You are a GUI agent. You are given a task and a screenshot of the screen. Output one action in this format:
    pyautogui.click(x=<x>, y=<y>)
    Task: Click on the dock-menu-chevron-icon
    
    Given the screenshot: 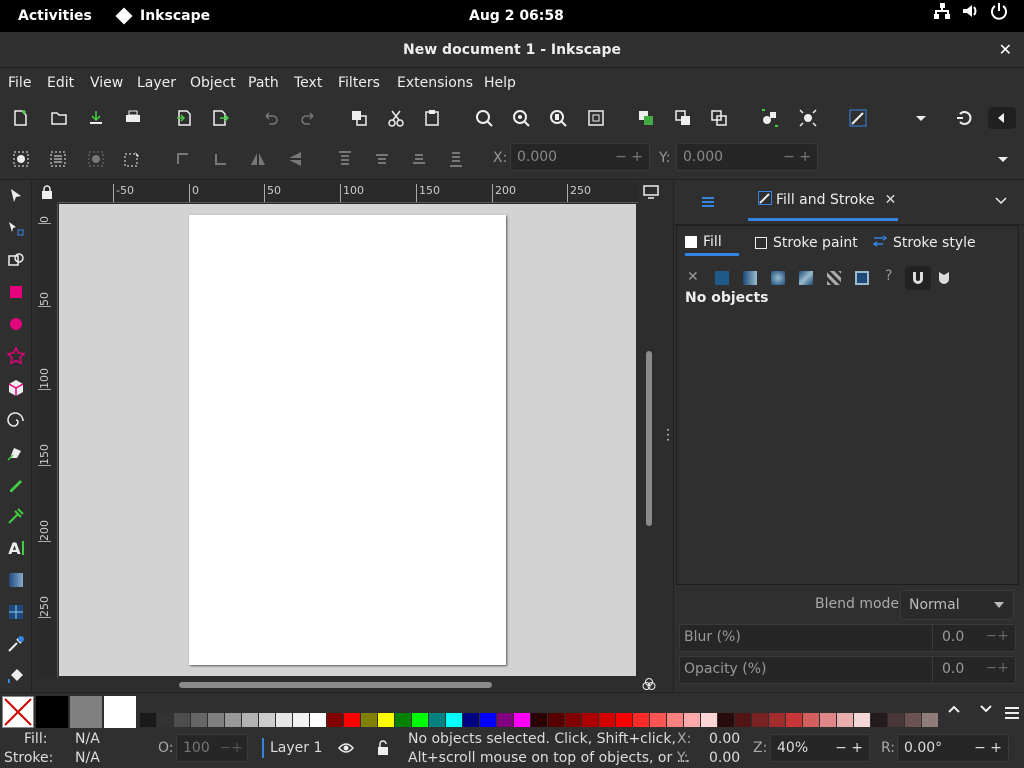 What is the action you would take?
    pyautogui.click(x=1001, y=202)
    